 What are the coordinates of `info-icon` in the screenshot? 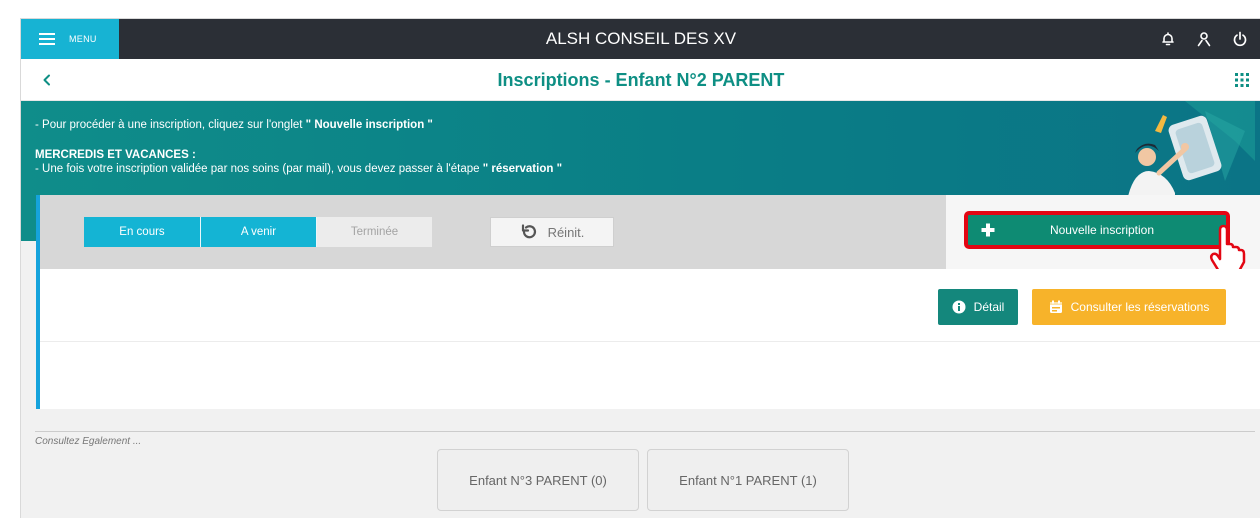 It's located at (959, 307).